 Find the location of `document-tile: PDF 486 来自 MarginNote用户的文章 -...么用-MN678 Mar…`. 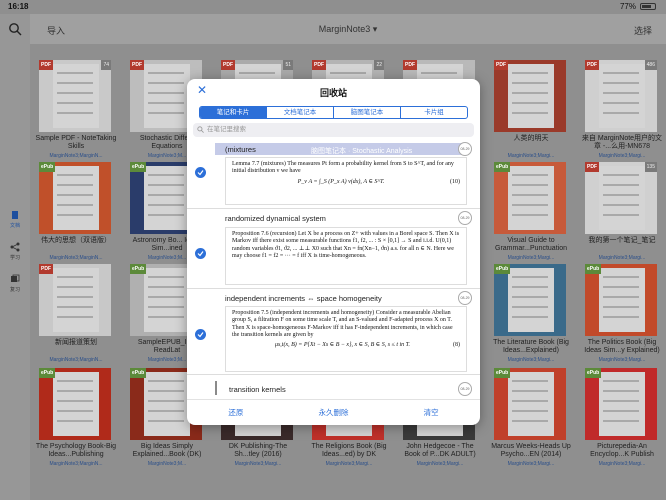

document-tile: PDF 486 来自 MarginNote用户的文章 -...么用-MN678 Mar… is located at coordinates (622, 108).